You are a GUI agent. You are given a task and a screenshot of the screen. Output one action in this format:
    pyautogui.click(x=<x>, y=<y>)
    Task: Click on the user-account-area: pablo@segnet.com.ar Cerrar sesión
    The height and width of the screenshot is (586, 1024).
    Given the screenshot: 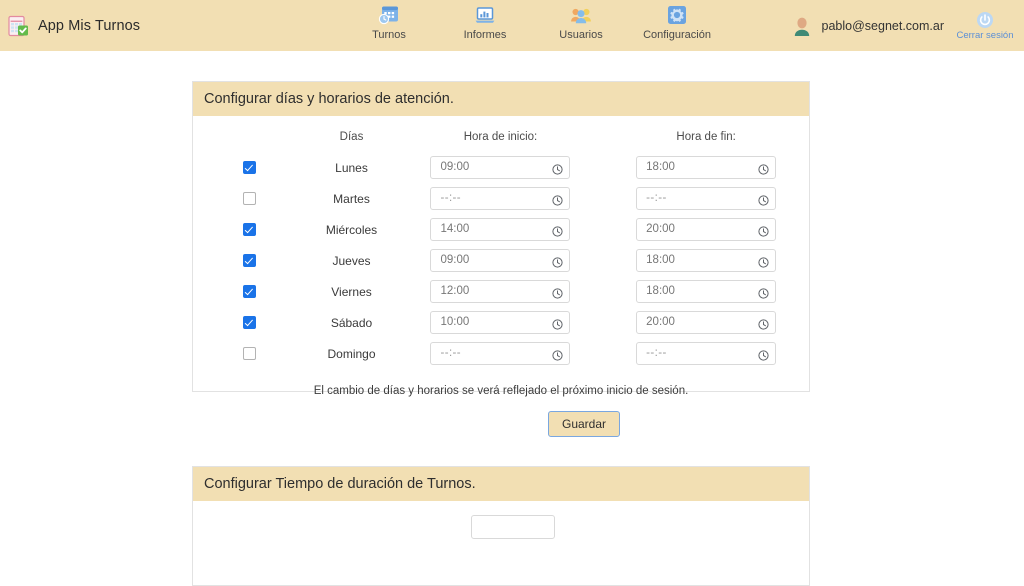 What is the action you would take?
    pyautogui.click(x=904, y=25)
    